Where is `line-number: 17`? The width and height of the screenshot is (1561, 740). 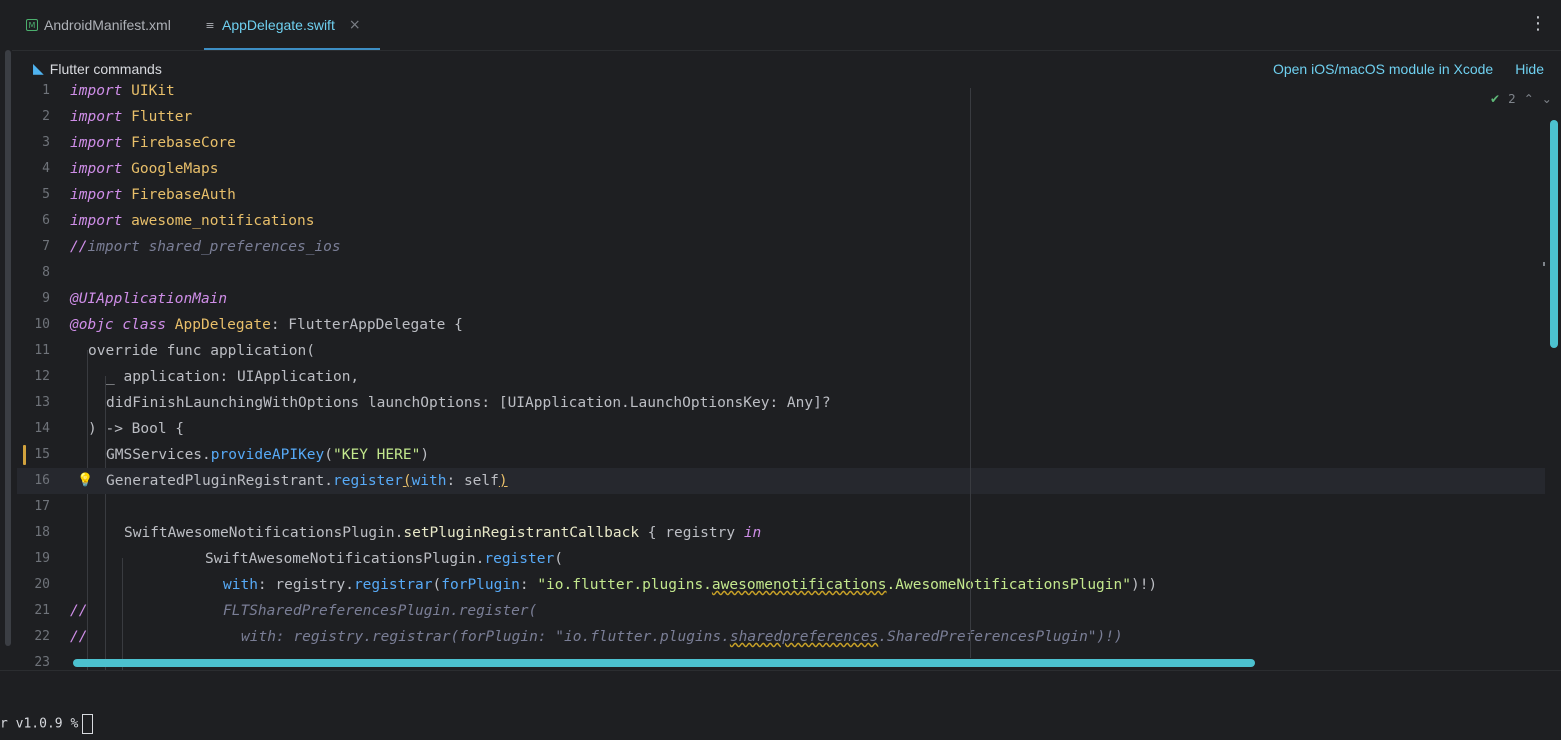 line-number: 17 is located at coordinates (42, 506).